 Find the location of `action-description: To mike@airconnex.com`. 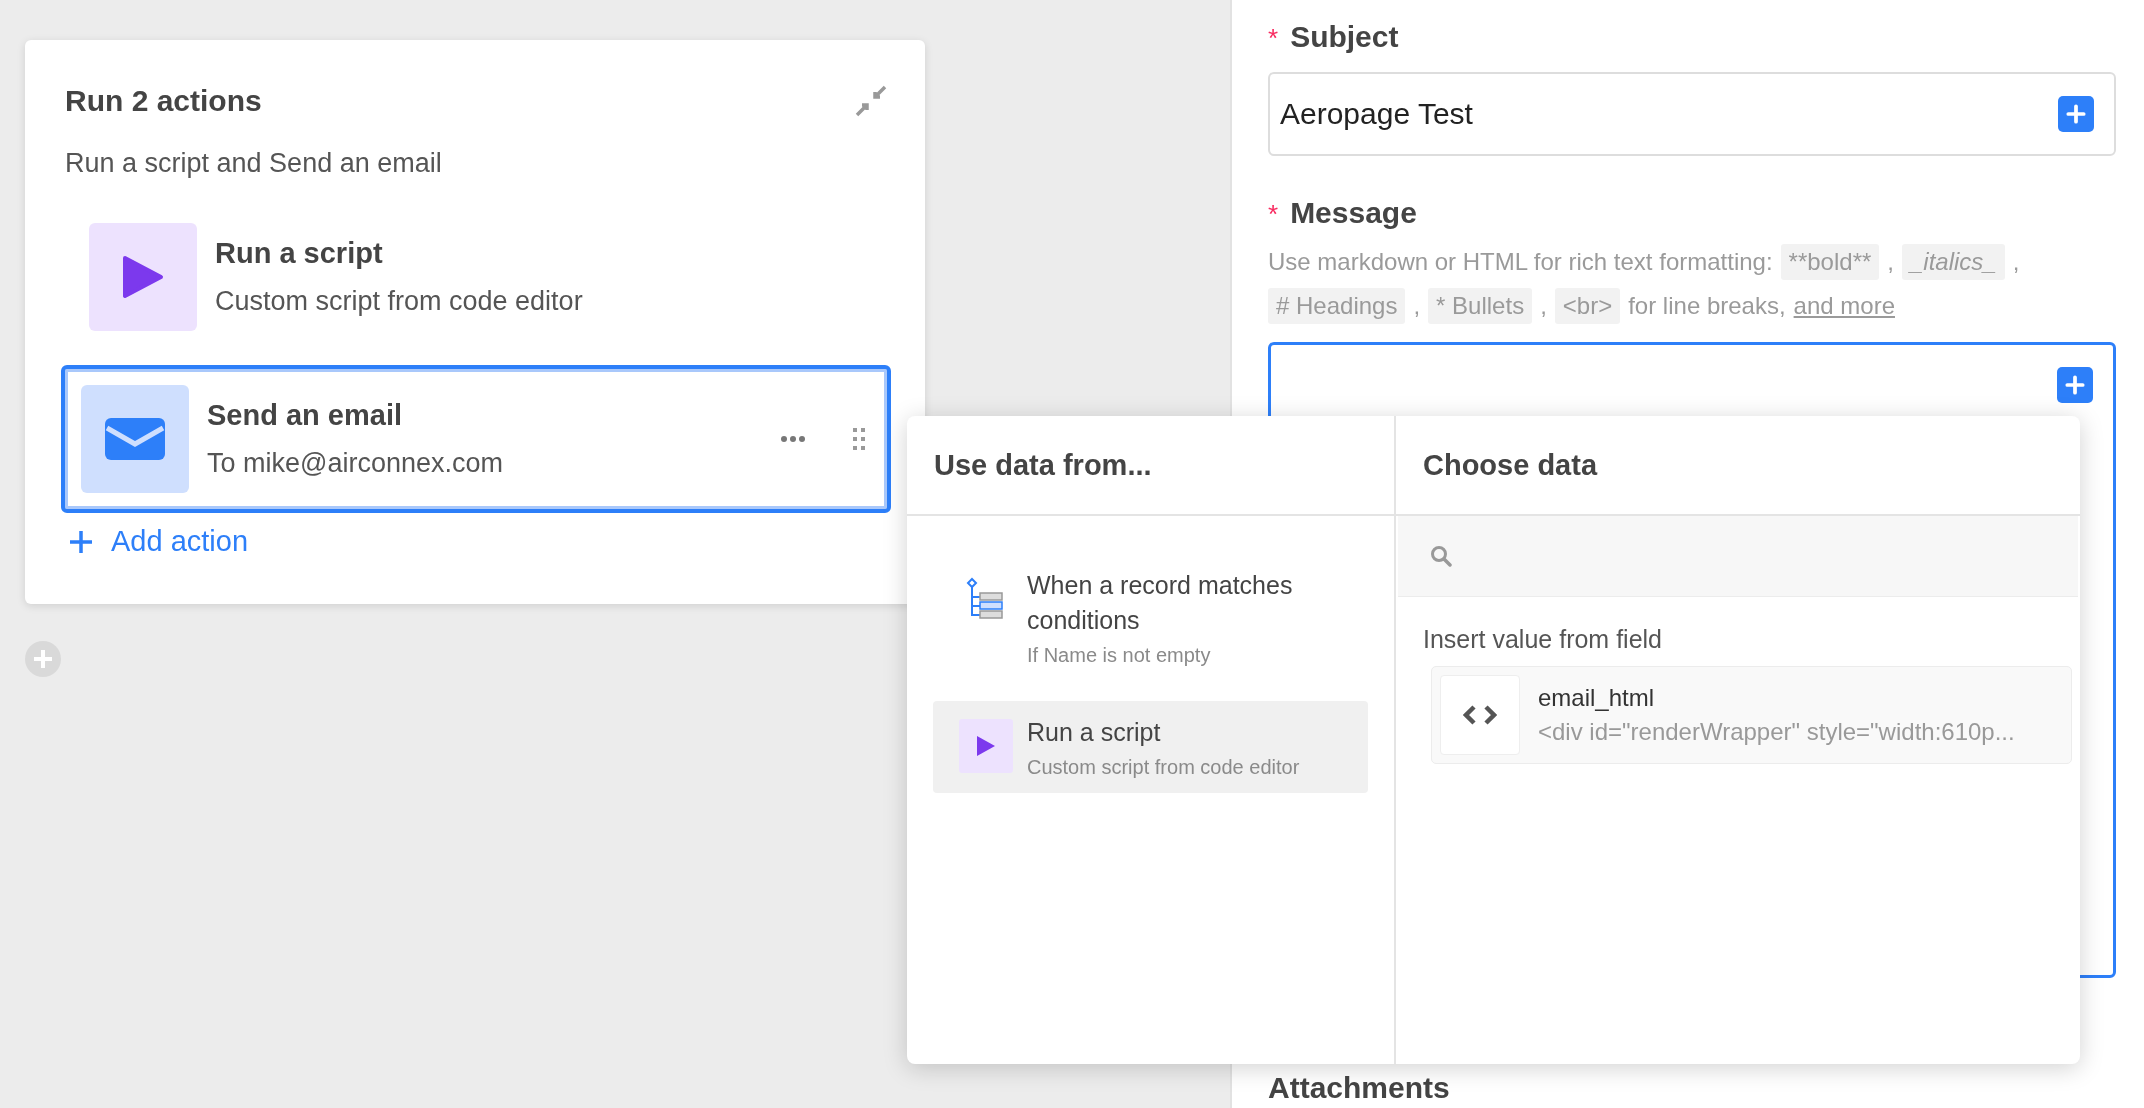

action-description: To mike@airconnex.com is located at coordinates (355, 463).